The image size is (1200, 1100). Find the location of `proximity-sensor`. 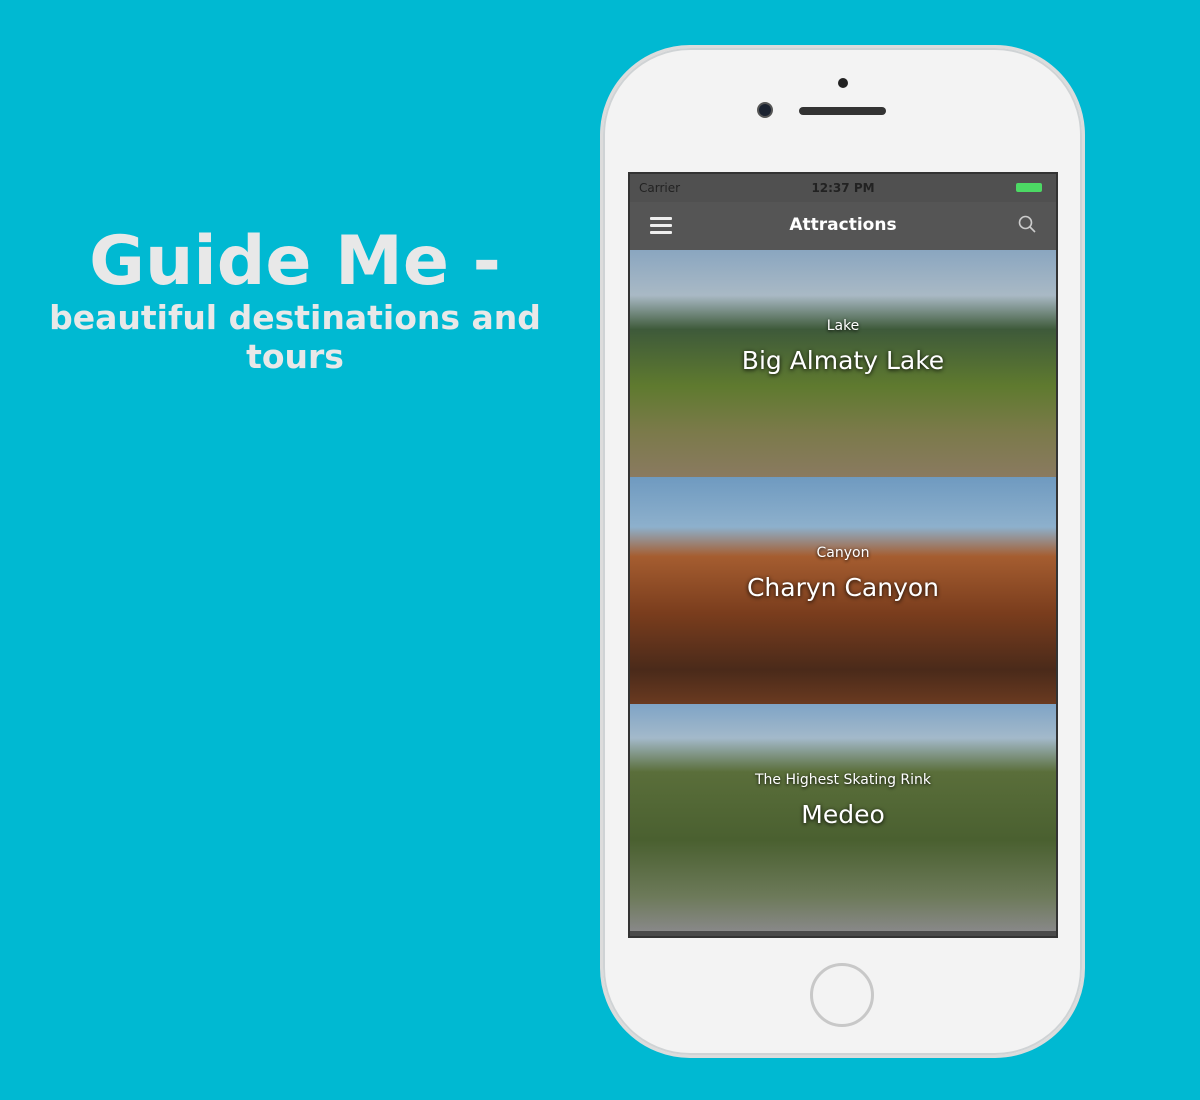

proximity-sensor is located at coordinates (843, 83).